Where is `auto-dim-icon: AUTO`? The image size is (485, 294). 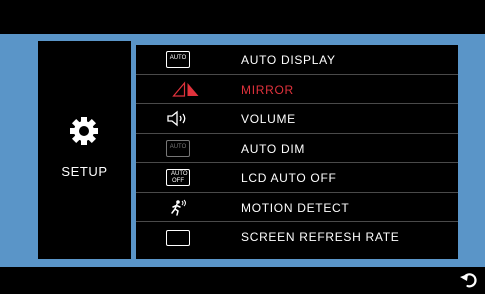 auto-dim-icon: AUTO is located at coordinates (178, 148).